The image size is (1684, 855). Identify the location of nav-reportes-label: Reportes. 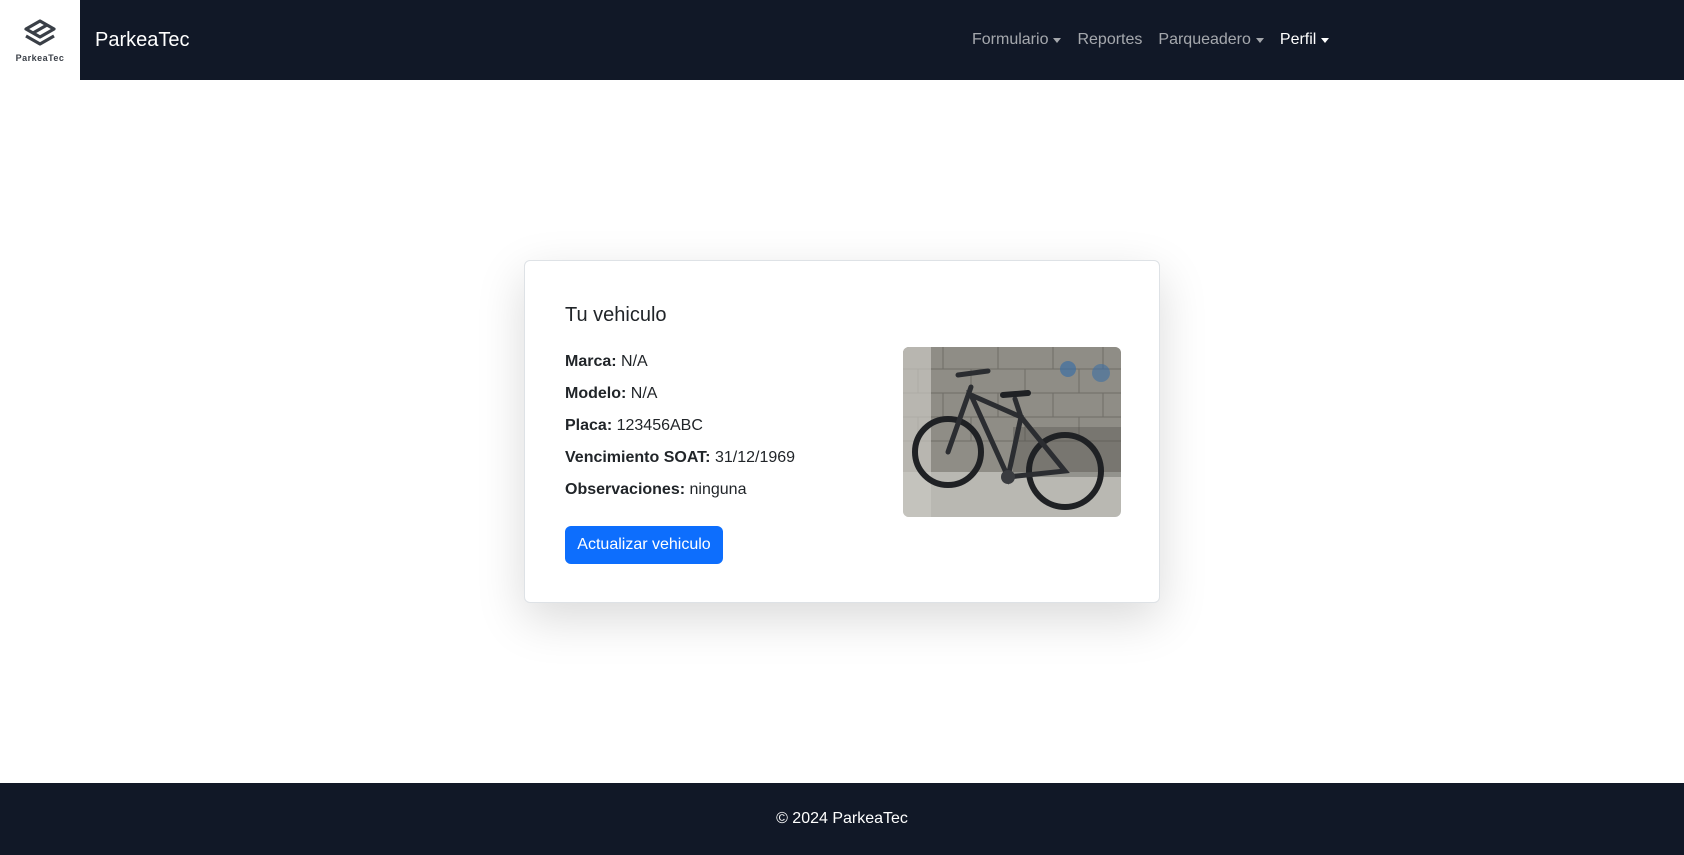
(1110, 39).